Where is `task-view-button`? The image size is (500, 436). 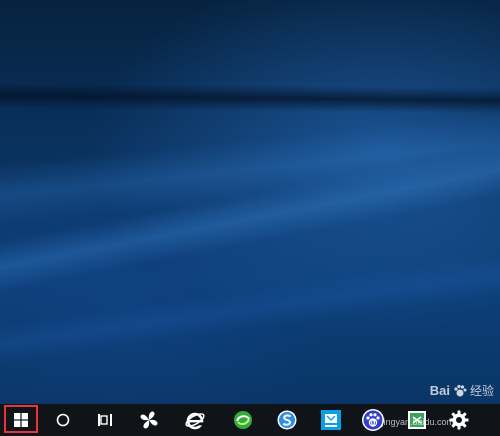
task-view-button is located at coordinates (105, 420).